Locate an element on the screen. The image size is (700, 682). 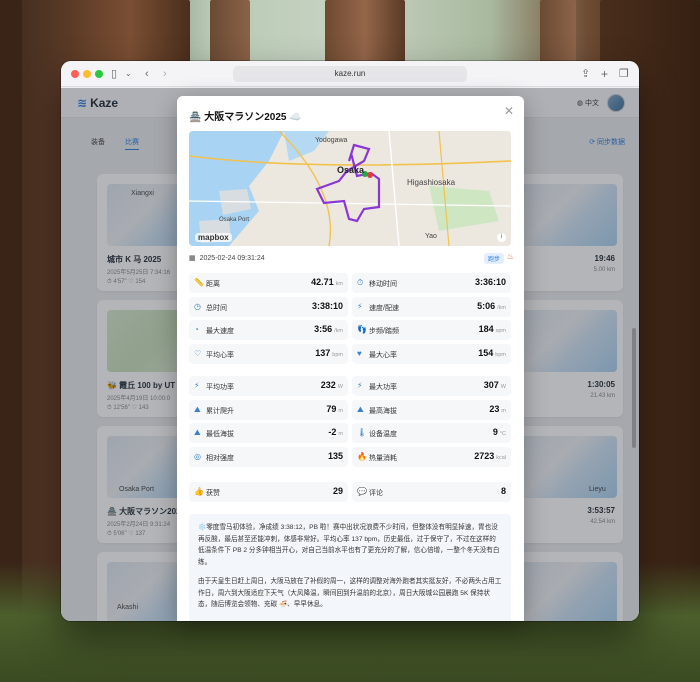
stat-icon: ◷ is located at coordinates (197, 306).